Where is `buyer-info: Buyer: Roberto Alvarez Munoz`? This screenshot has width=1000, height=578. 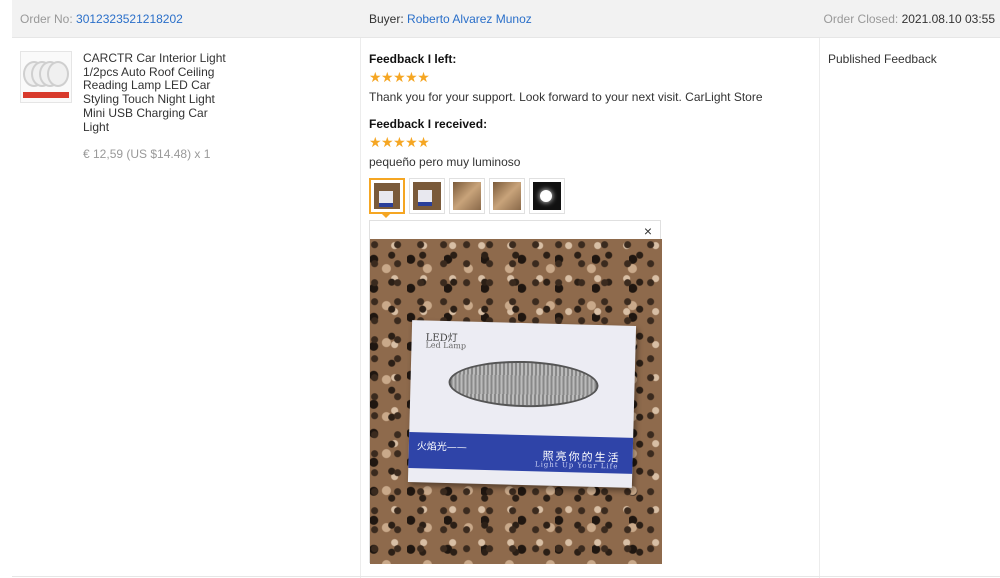
buyer-info: Buyer: Roberto Alvarez Munoz is located at coordinates (450, 19).